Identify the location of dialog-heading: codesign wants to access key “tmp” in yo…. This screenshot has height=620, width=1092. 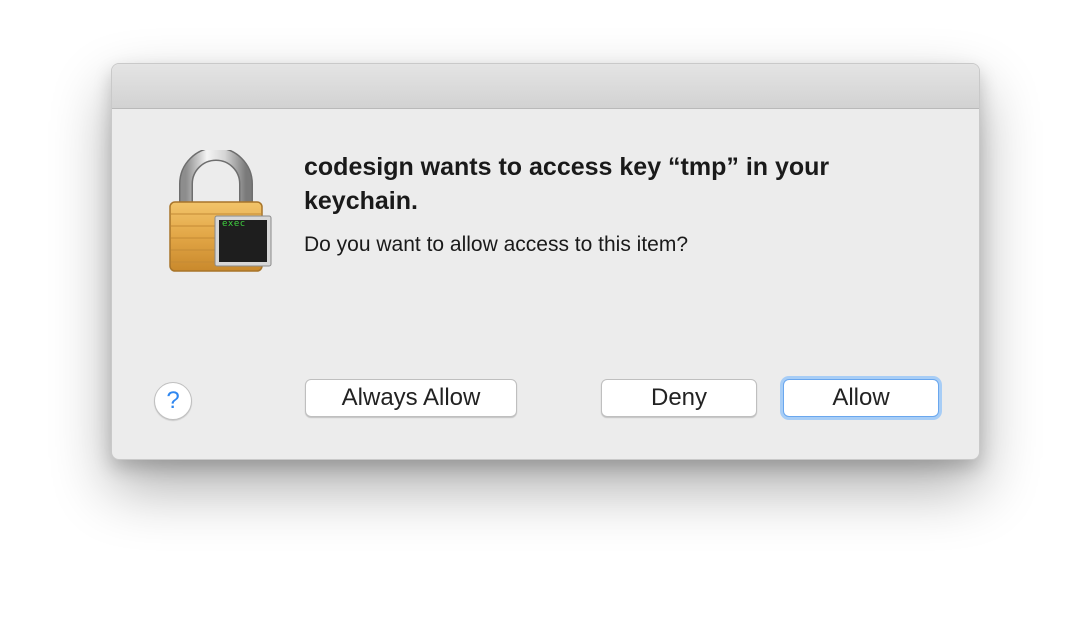
(567, 184).